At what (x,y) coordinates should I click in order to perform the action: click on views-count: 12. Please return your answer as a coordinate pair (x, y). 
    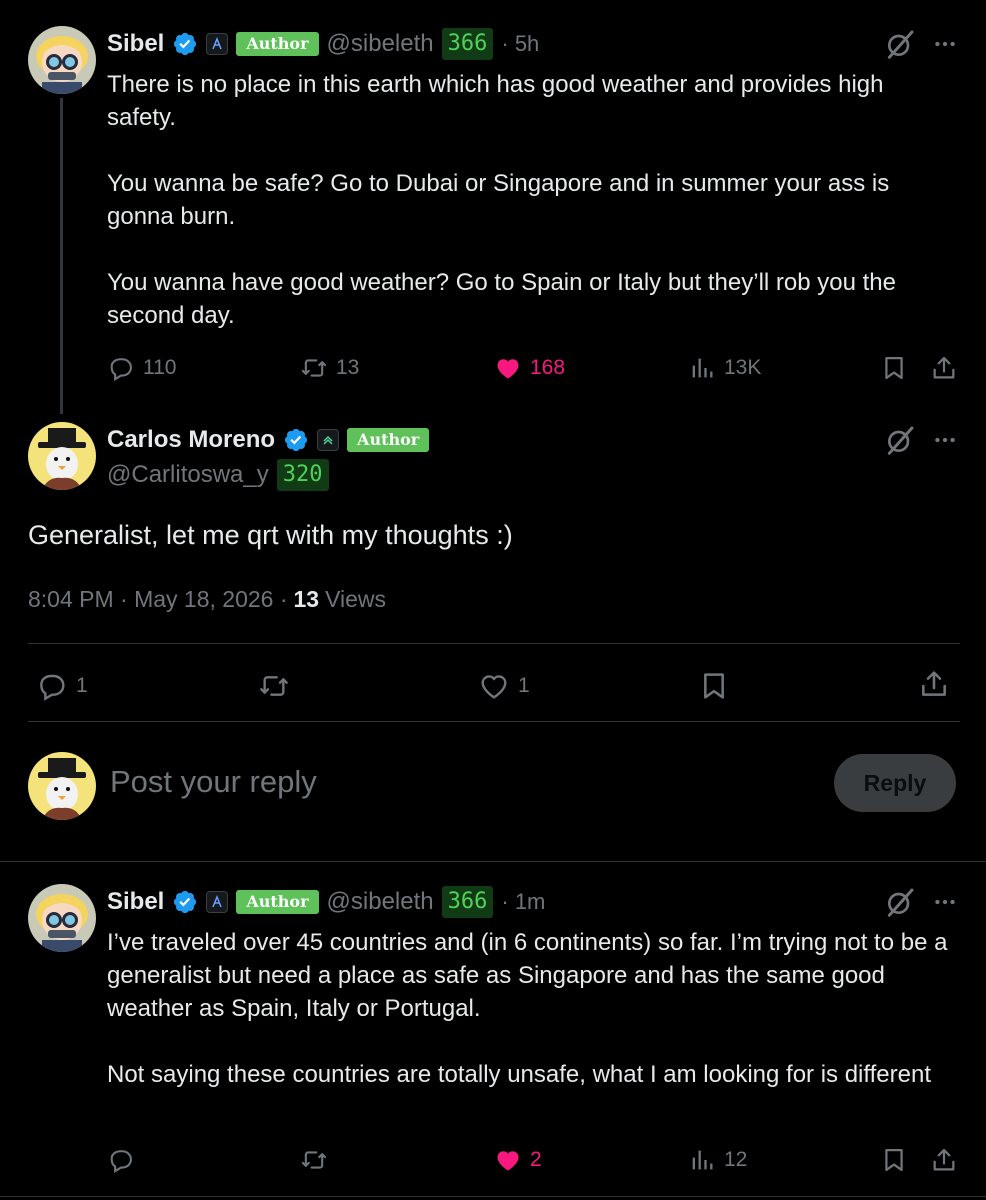
    Looking at the image, I should click on (736, 1159).